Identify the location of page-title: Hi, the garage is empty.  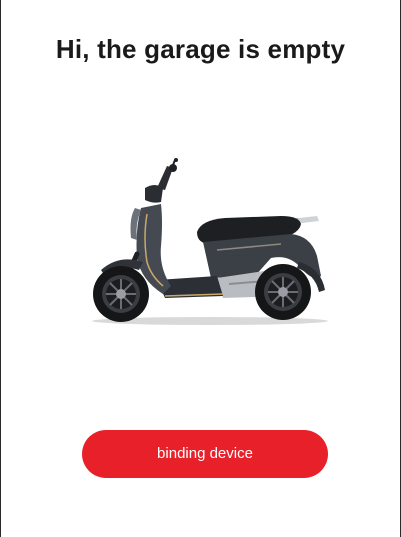
(200, 49).